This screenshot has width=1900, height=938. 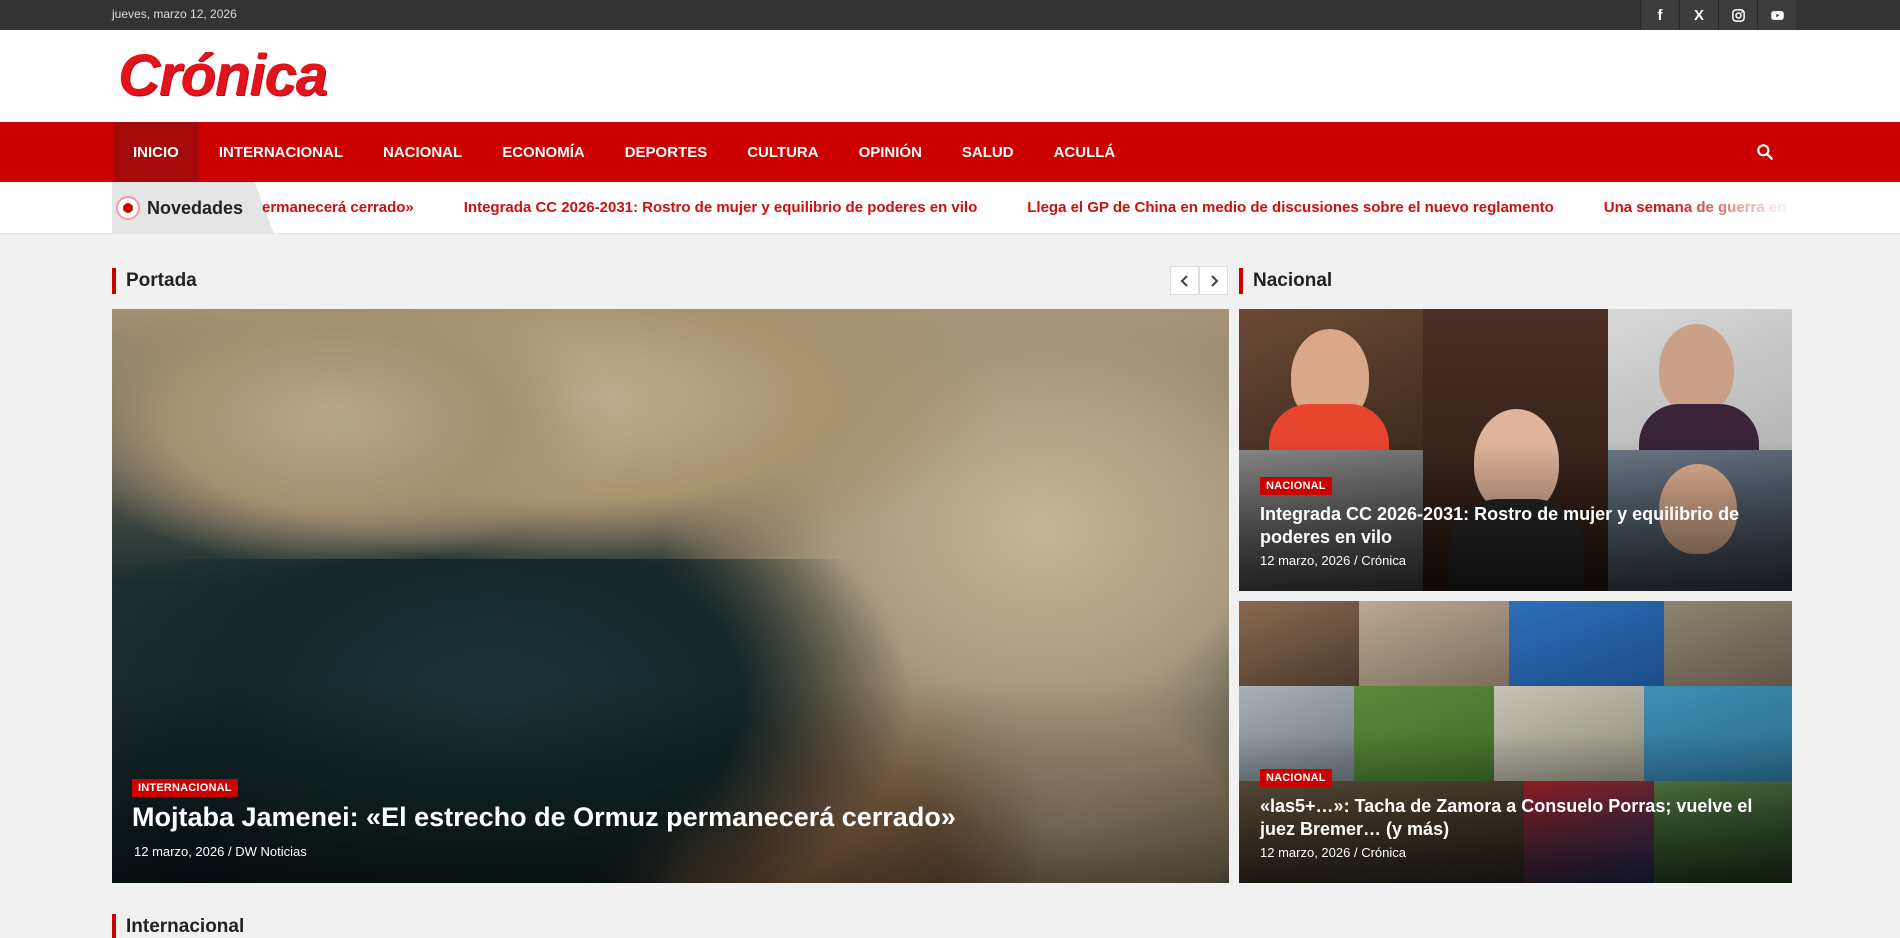 I want to click on slider-controls, so click(x=1199, y=280).